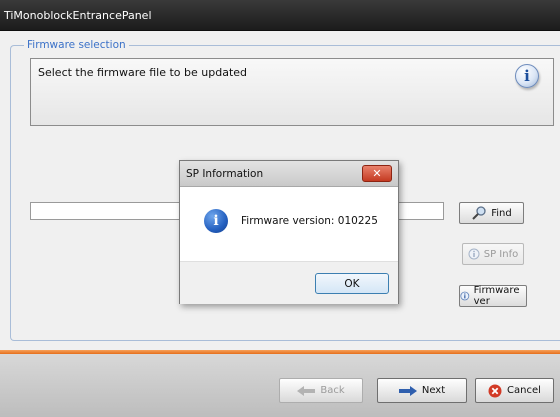 The image size is (560, 417). I want to click on next-button: Next, so click(422, 390).